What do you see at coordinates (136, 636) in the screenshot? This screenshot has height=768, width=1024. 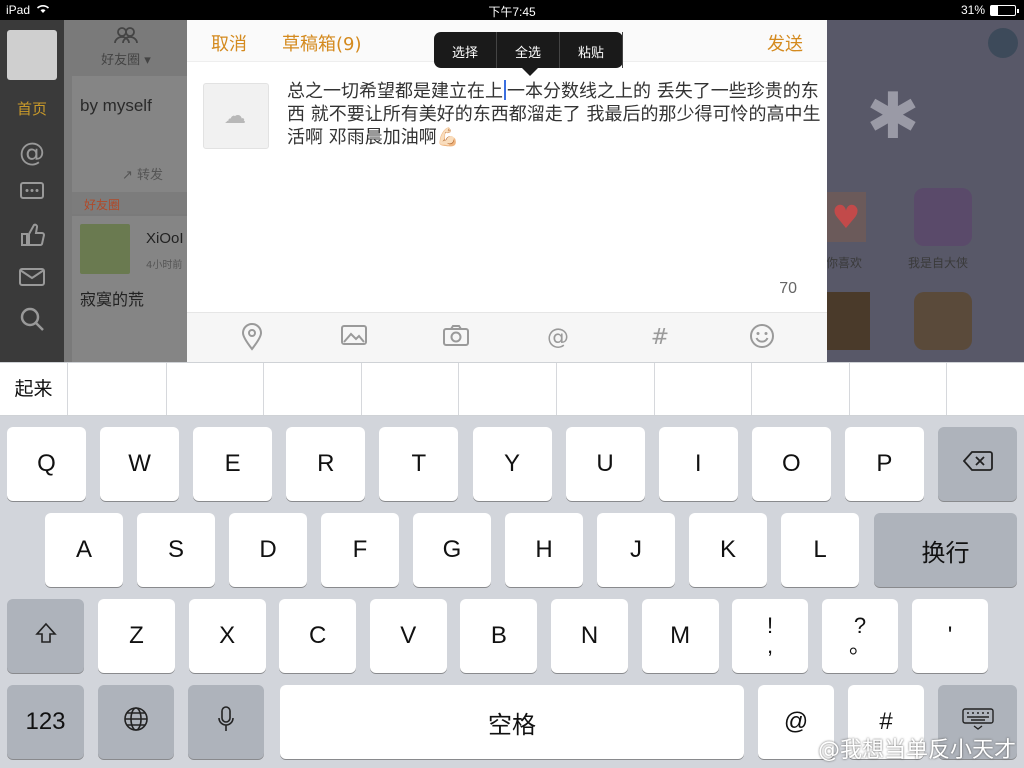 I see `key-z: Z` at bounding box center [136, 636].